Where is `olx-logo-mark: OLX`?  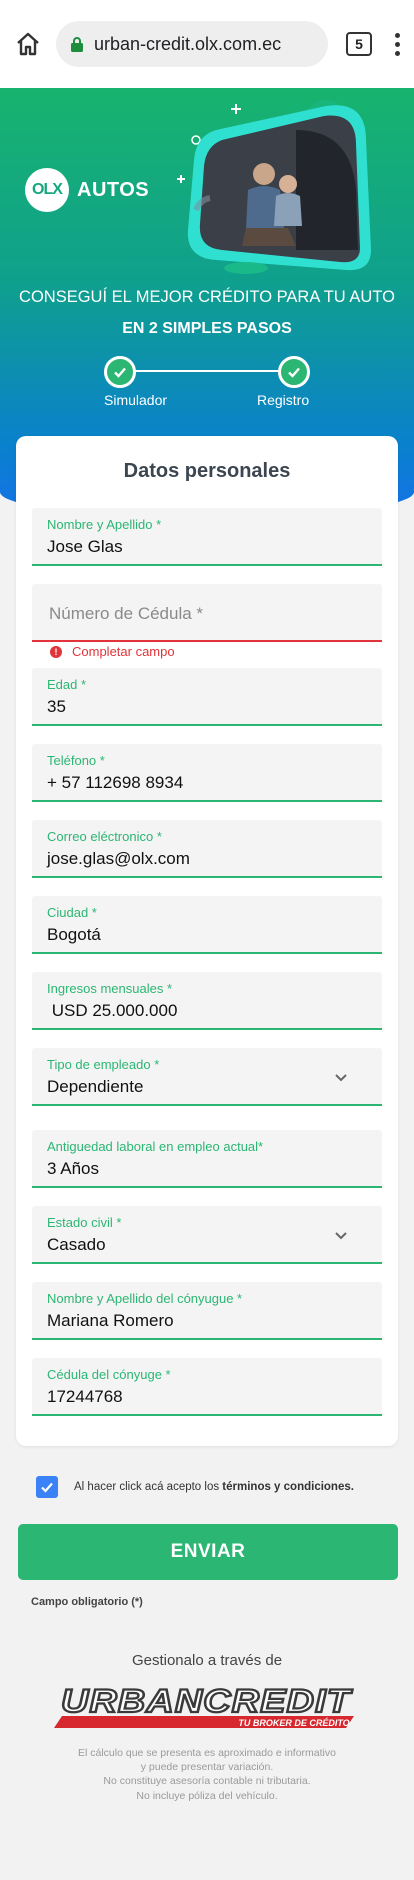 olx-logo-mark: OLX is located at coordinates (47, 190).